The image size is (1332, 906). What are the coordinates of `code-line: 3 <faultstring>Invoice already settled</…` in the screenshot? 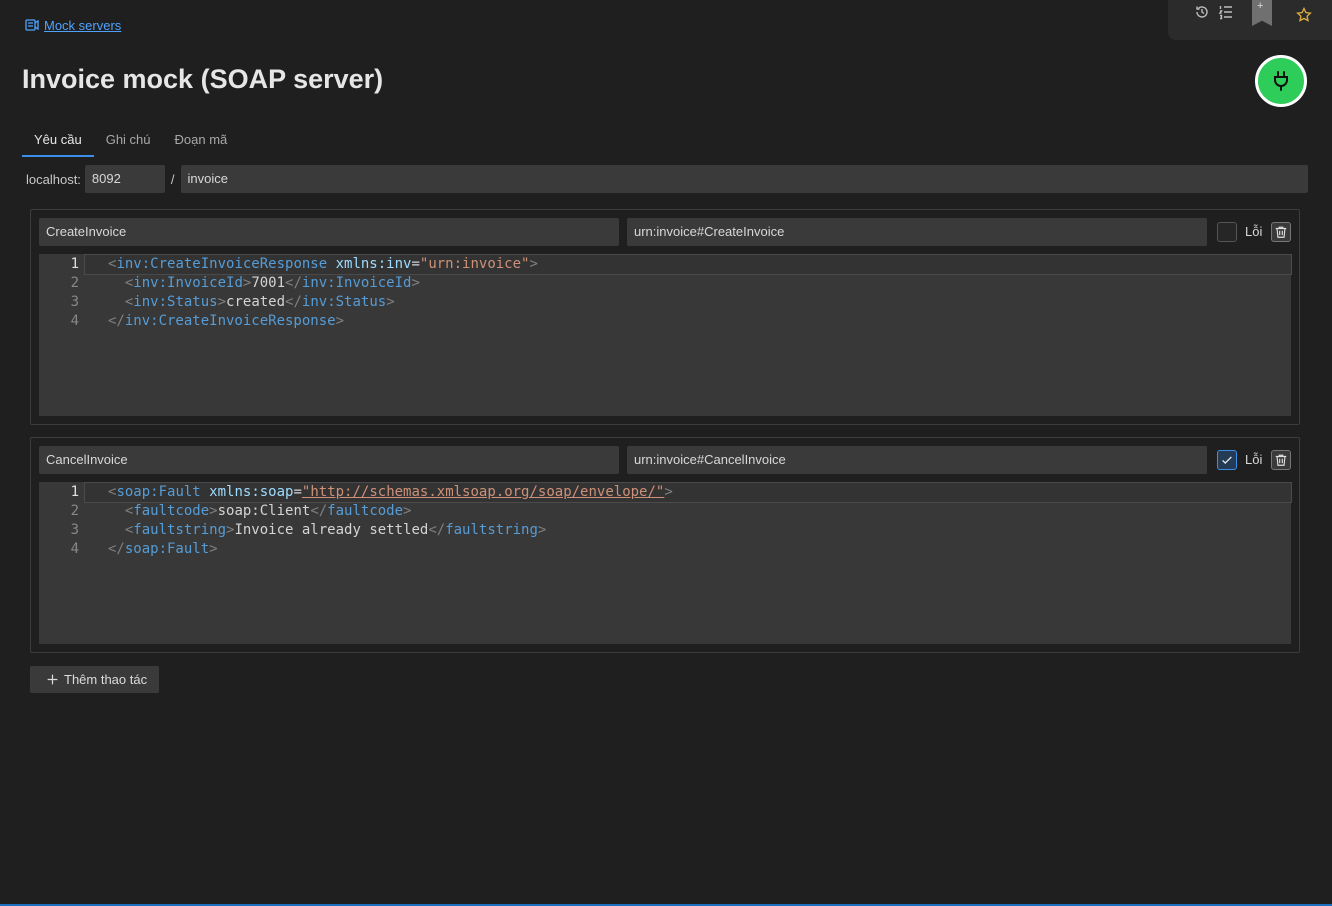 It's located at (665, 530).